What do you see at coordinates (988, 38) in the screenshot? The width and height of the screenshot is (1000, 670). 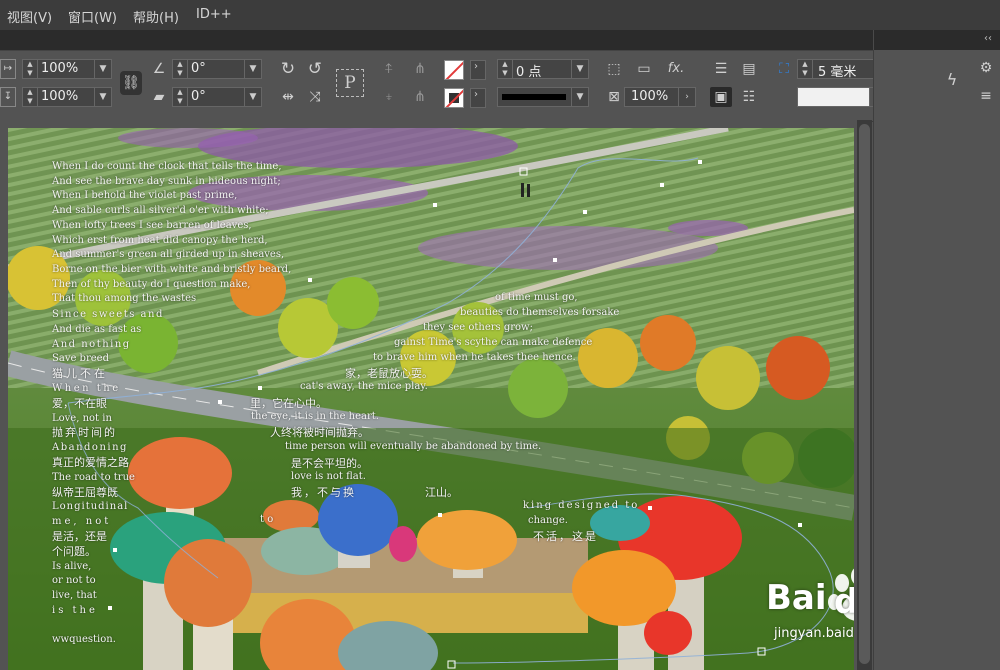 I see `collapse-panel-icon: ‹‹` at bounding box center [988, 38].